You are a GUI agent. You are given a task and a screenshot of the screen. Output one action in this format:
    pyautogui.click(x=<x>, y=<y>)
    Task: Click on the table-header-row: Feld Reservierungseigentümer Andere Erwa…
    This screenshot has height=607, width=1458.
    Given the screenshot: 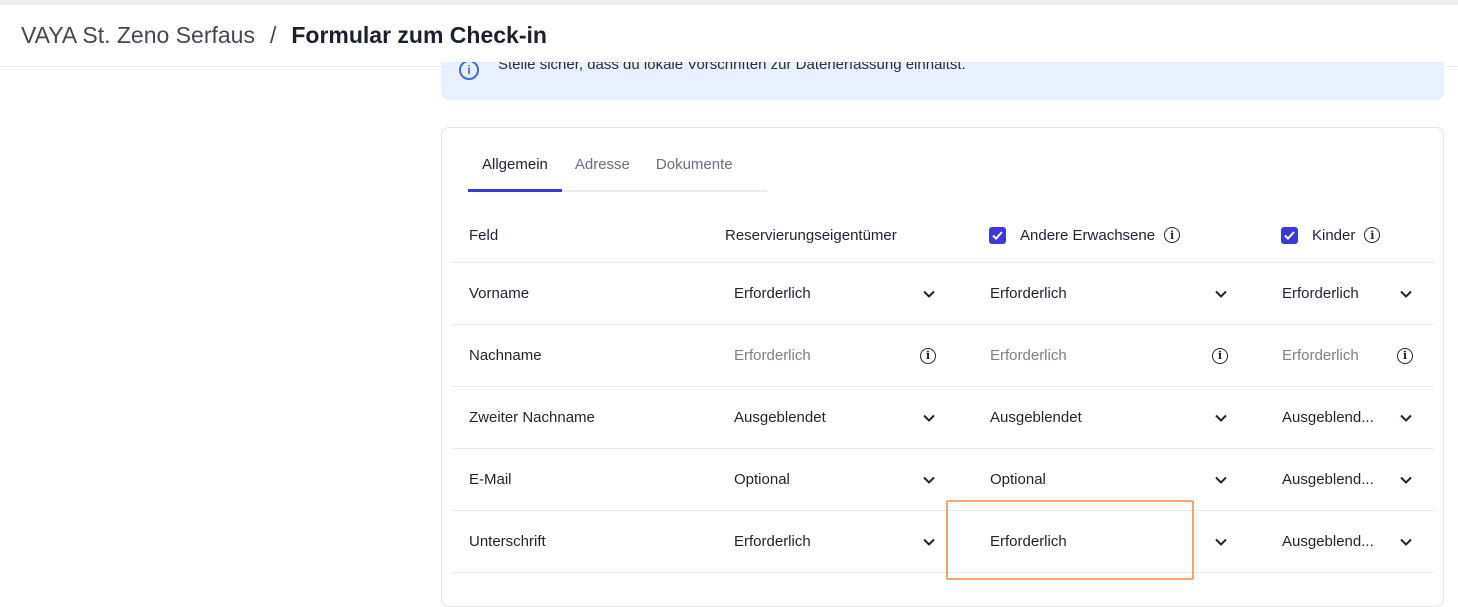 What is the action you would take?
    pyautogui.click(x=943, y=235)
    